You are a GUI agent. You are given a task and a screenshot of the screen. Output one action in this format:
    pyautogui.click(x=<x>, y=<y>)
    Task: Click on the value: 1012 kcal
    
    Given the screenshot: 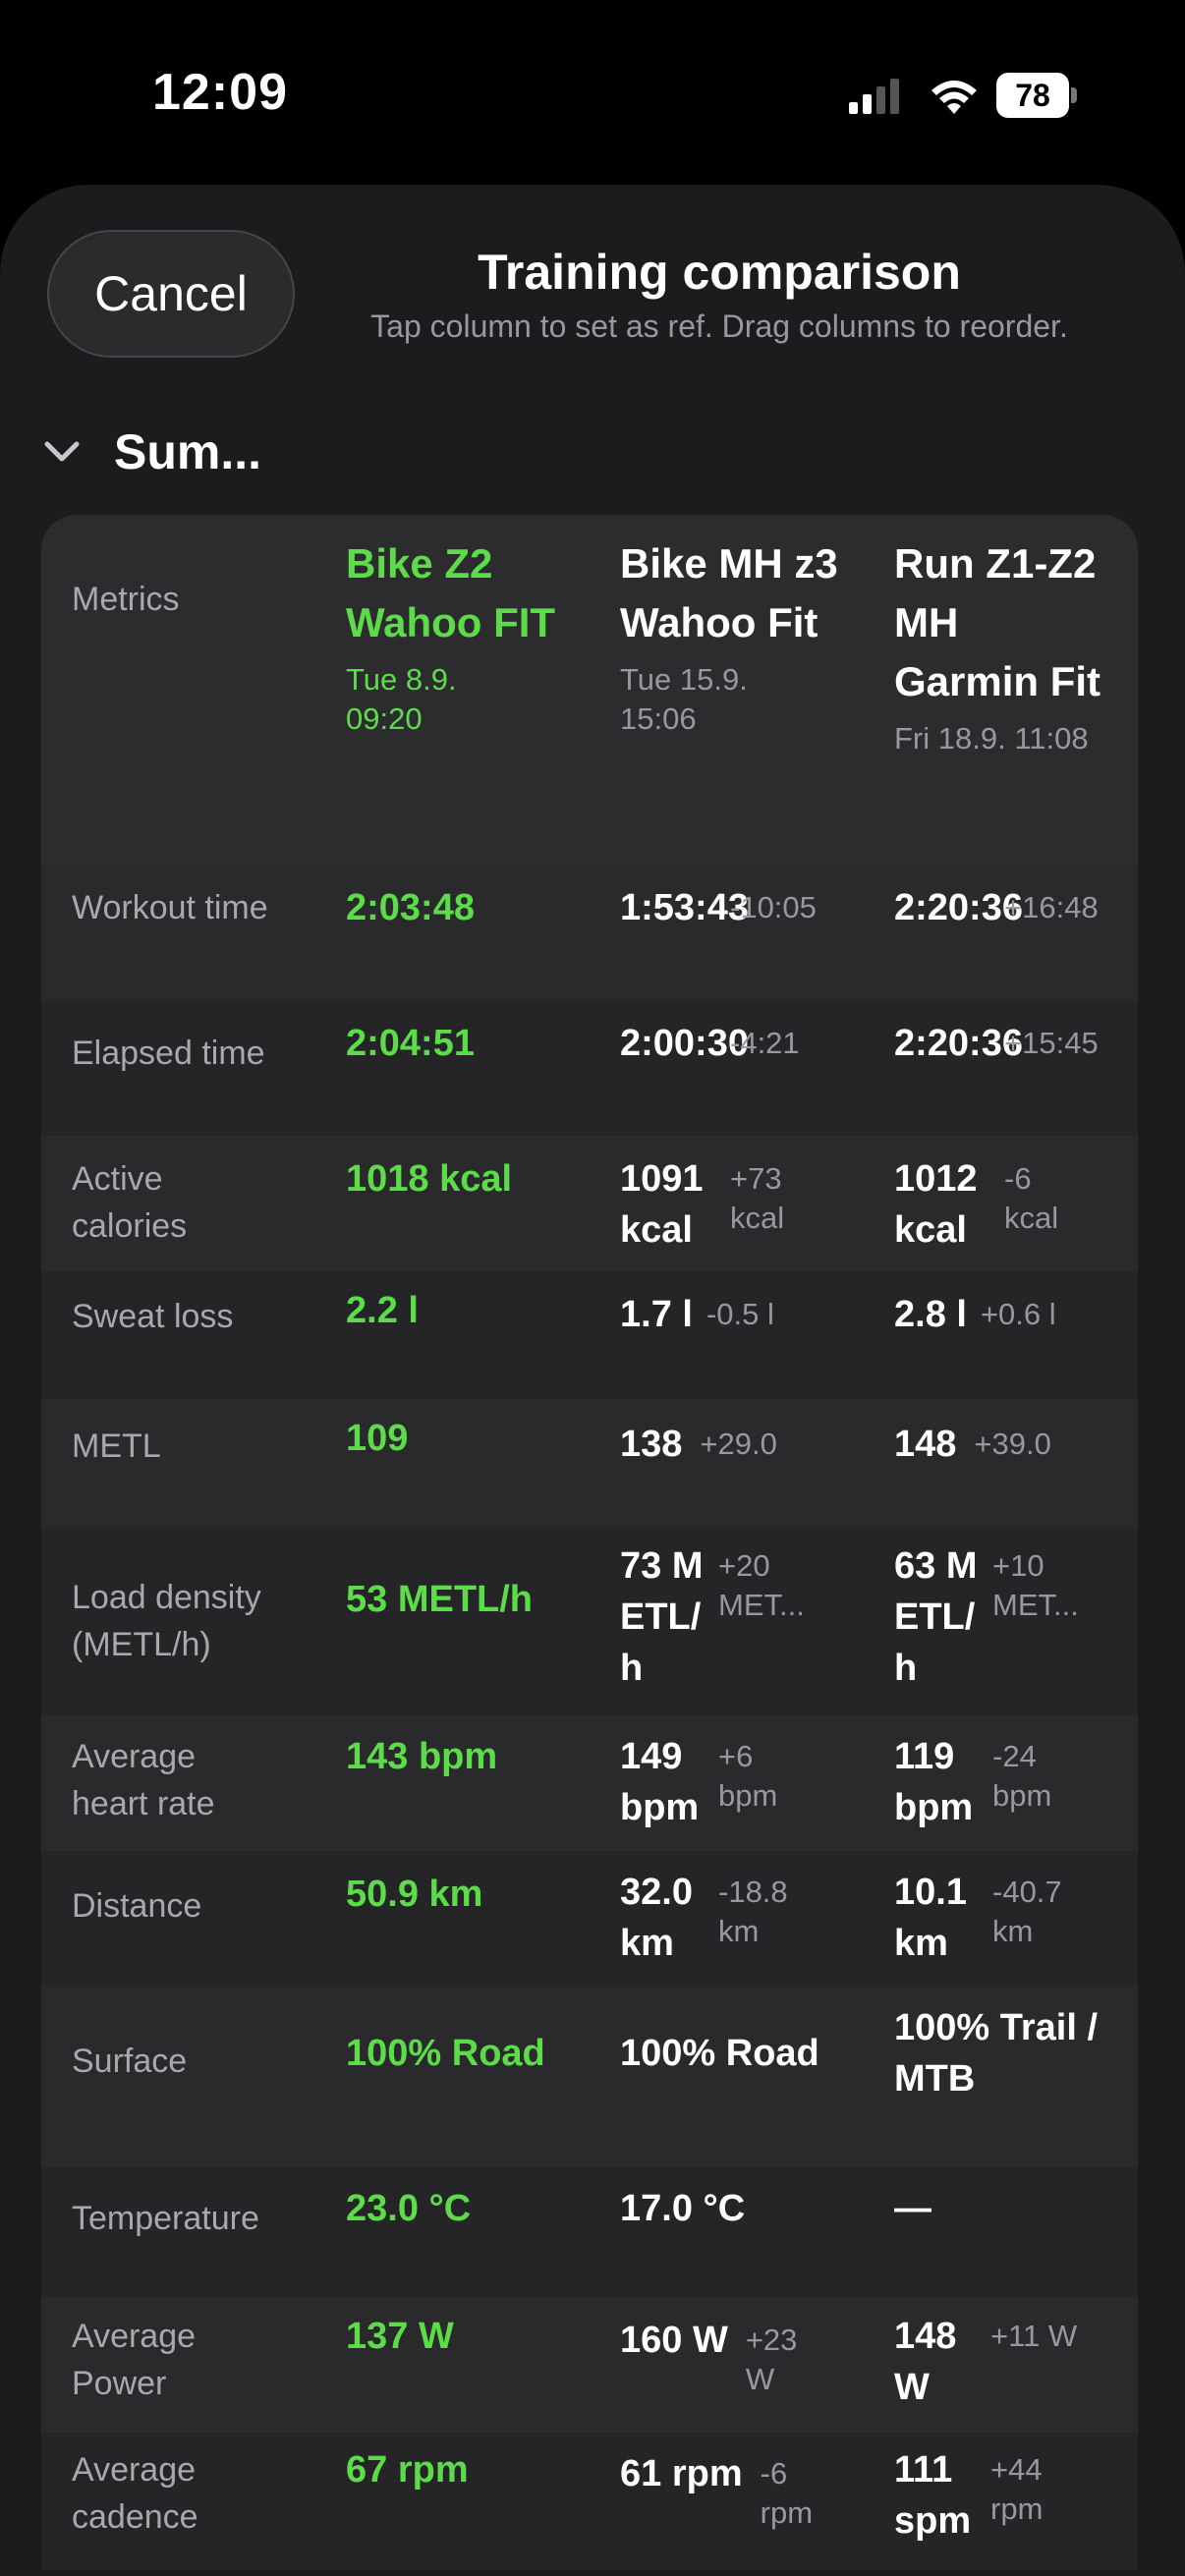 What is the action you would take?
    pyautogui.click(x=936, y=1204)
    